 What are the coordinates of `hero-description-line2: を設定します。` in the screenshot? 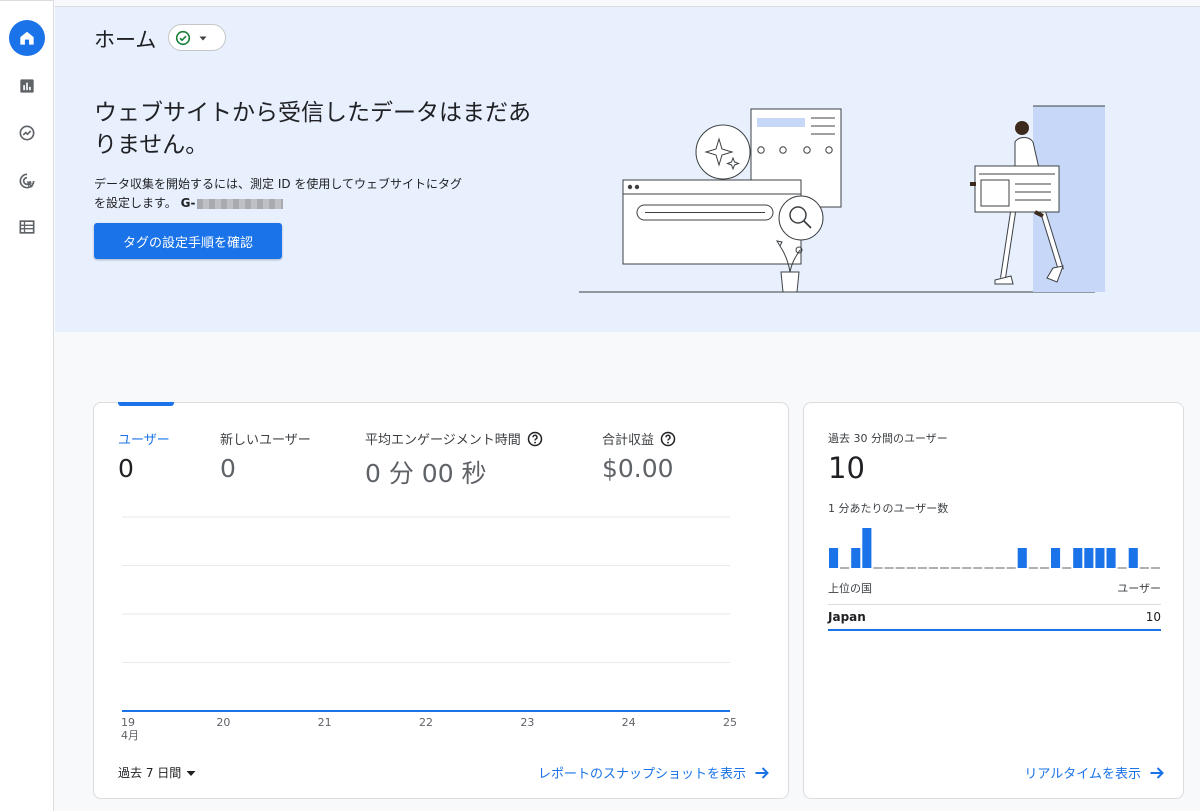 It's located at (135, 203).